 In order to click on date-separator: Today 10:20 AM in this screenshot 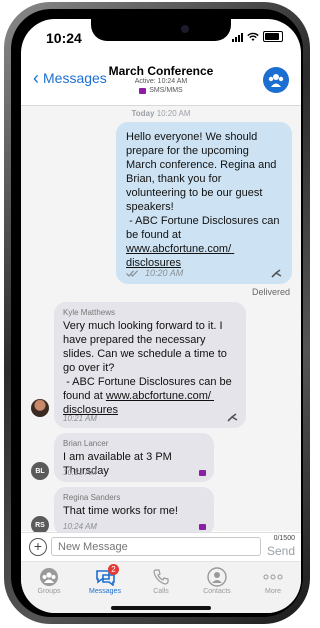, I will do `click(161, 113)`.